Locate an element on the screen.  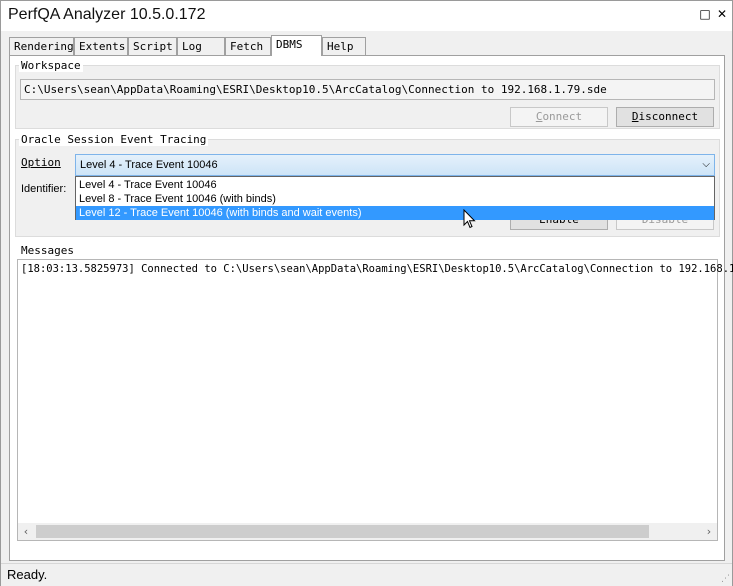
tab-log: Log is located at coordinates (201, 46).